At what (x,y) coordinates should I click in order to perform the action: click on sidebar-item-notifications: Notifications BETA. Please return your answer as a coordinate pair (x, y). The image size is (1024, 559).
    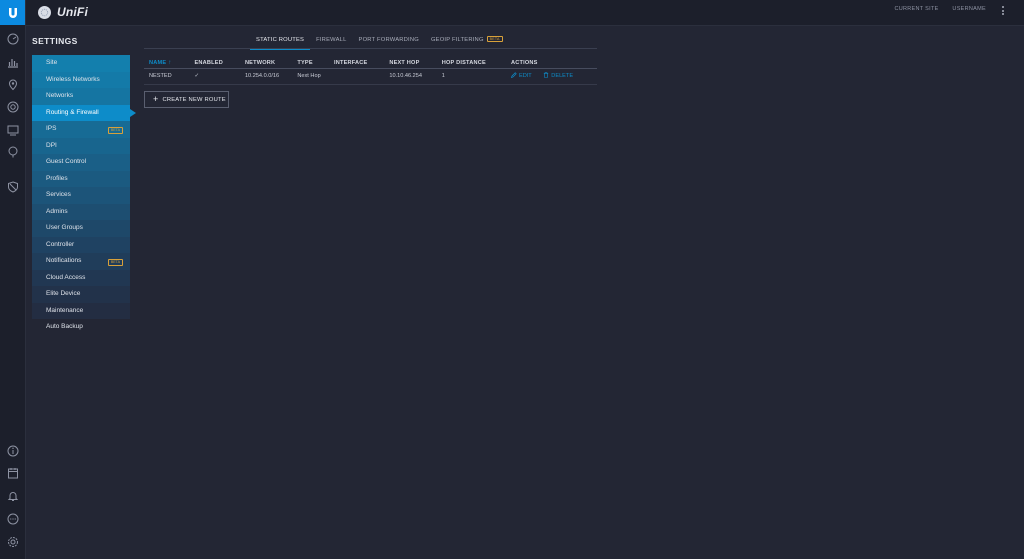
    Looking at the image, I should click on (81, 261).